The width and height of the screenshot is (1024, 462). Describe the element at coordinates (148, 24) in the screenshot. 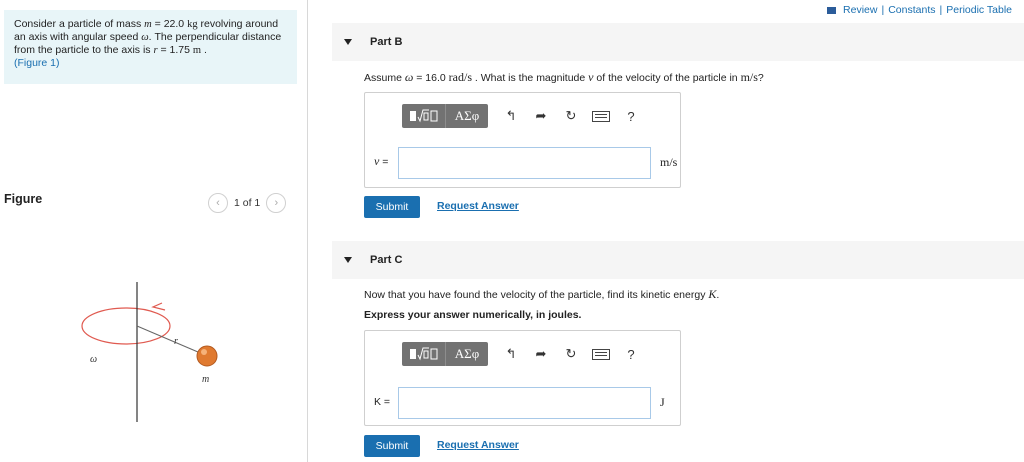

I see `mass-symbol: m` at that location.